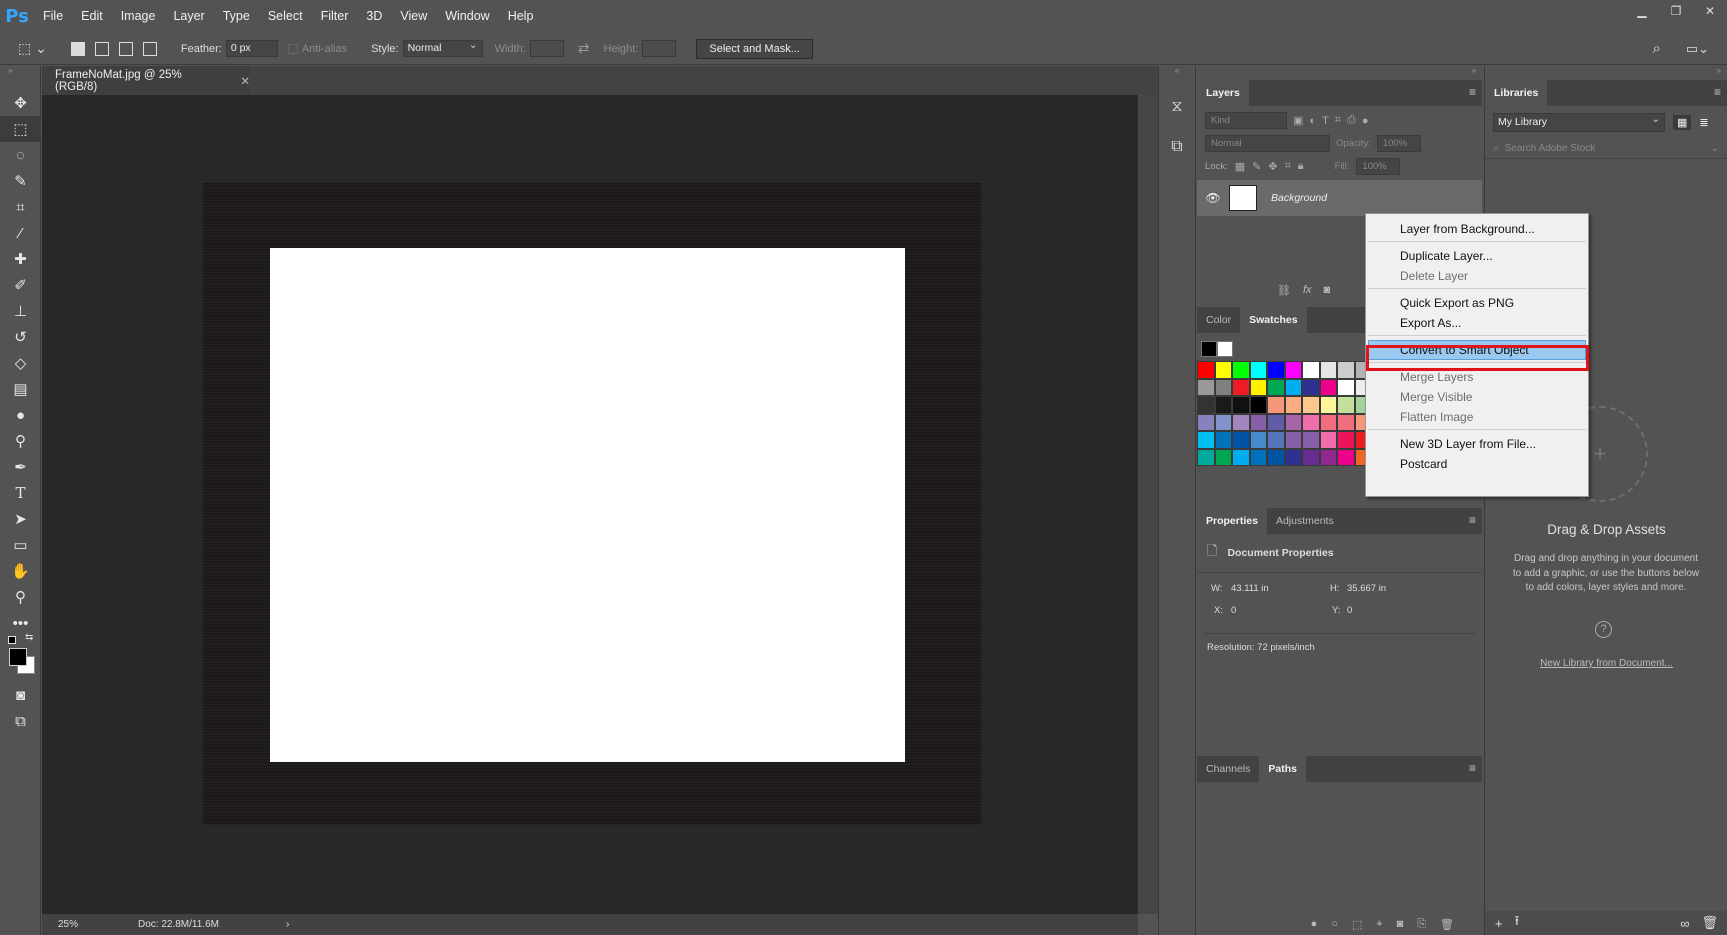 This screenshot has height=935, width=1727. What do you see at coordinates (1357, 924) in the screenshot?
I see `load-selection-icon: ⬚` at bounding box center [1357, 924].